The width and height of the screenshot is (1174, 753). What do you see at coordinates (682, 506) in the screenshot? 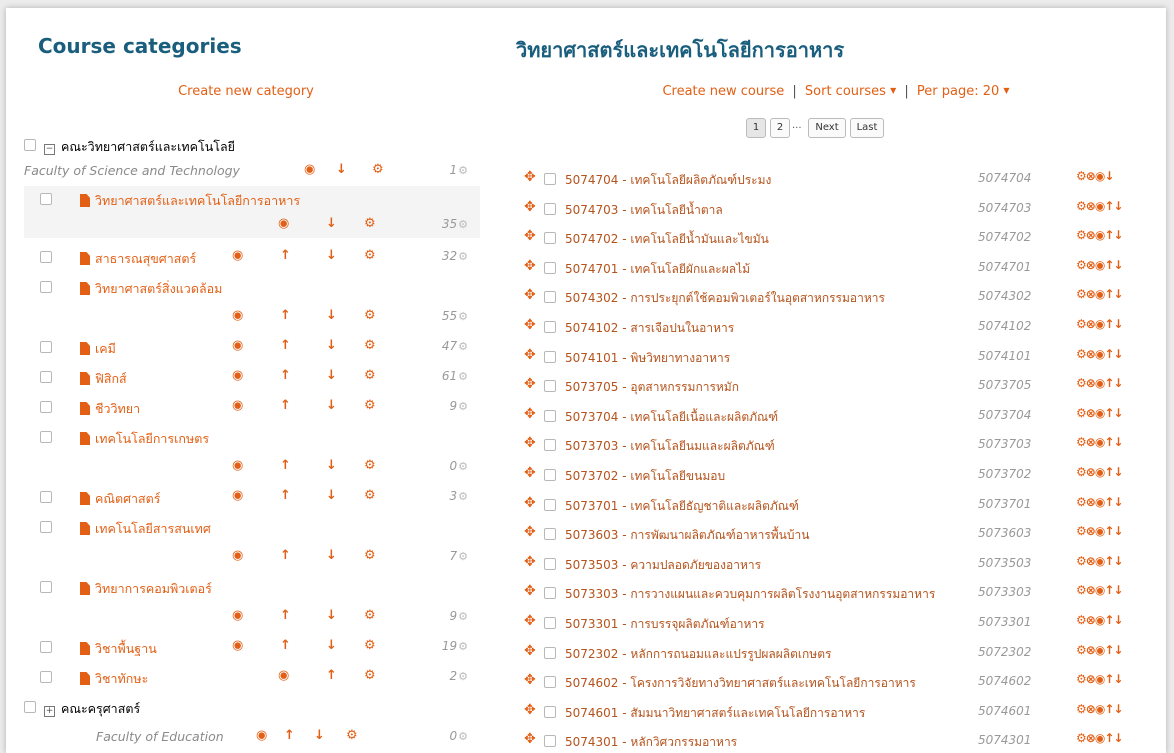
I see `course-name-link: 5073701 - เทคโนโลยีธัญชาติและผลิตภัณฑ์` at bounding box center [682, 506].